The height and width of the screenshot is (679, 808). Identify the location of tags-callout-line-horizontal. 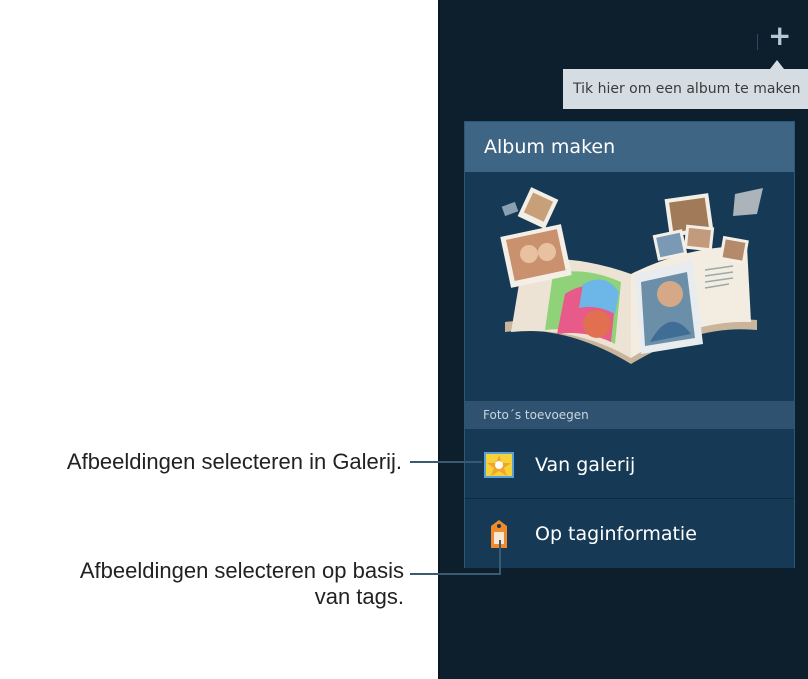
(455, 574).